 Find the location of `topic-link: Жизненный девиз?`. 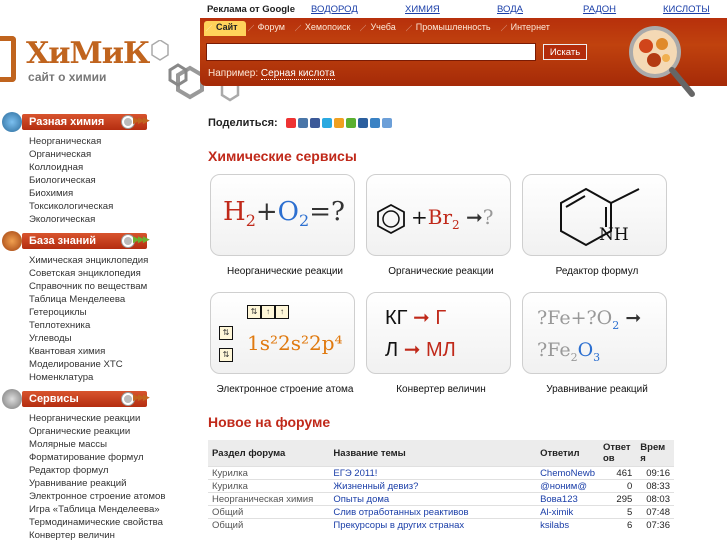

topic-link: Жизненный девиз? is located at coordinates (375, 486).